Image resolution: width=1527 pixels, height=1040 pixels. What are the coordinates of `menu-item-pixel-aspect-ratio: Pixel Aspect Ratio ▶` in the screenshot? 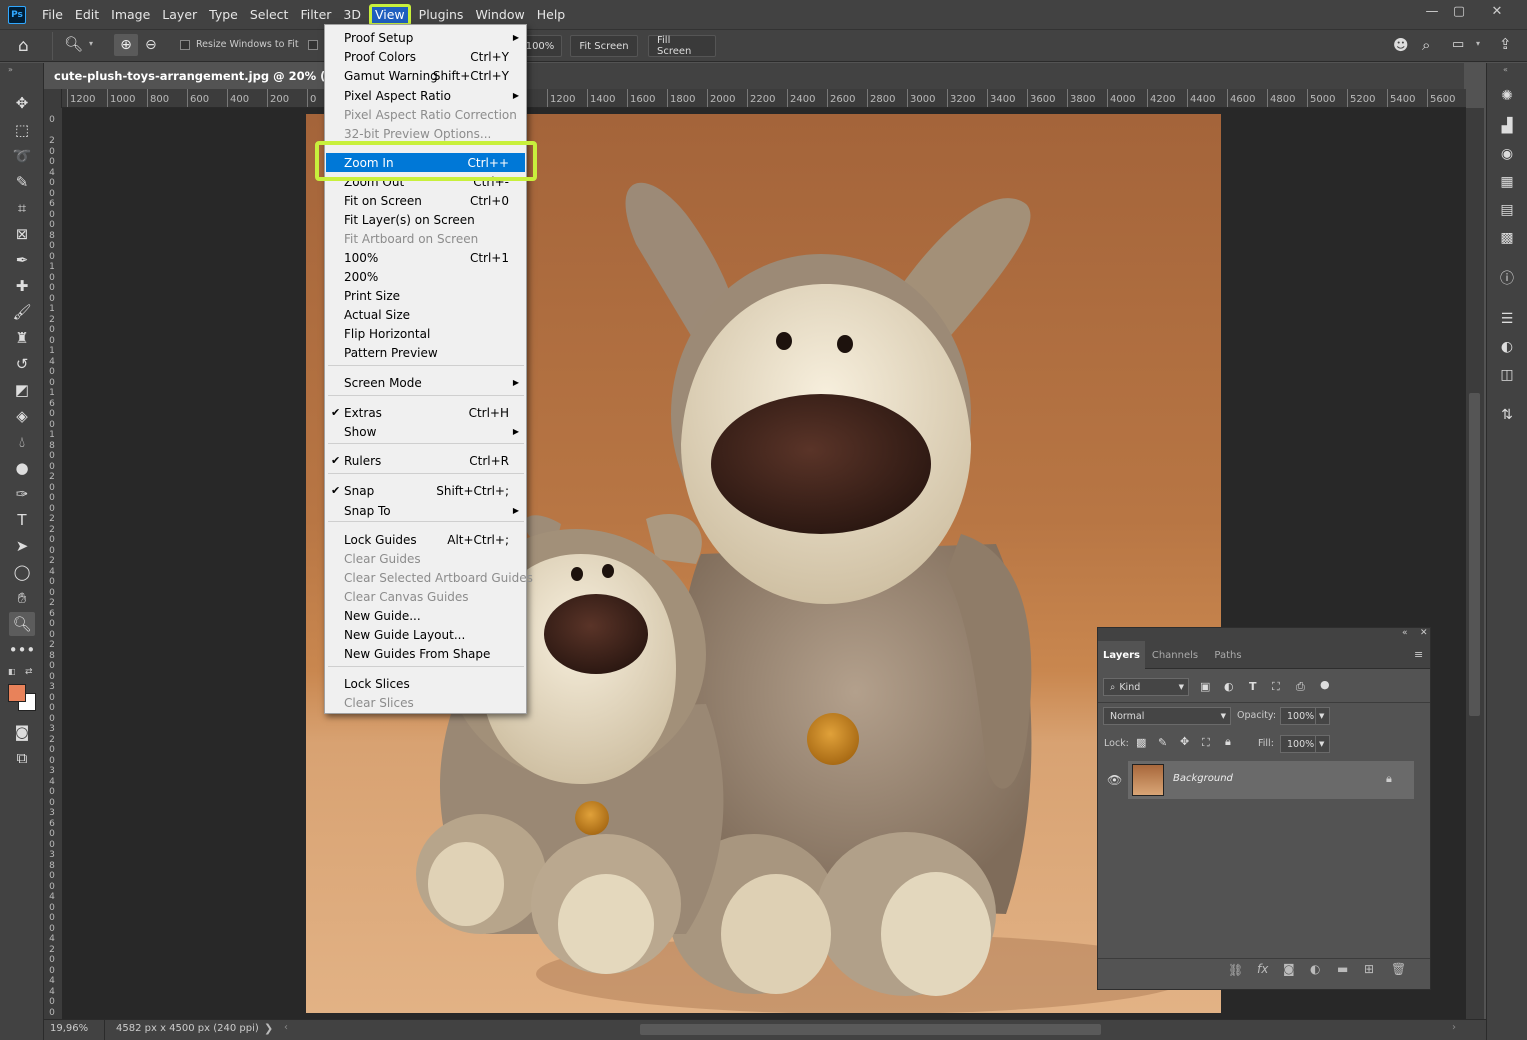 It's located at (425, 95).